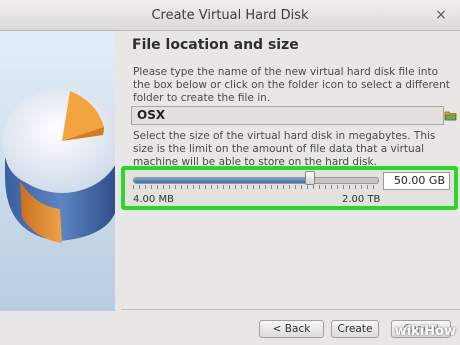 This screenshot has width=460, height=345. Describe the element at coordinates (416, 181) in the screenshot. I see `size-input: 50.00 GB` at that location.